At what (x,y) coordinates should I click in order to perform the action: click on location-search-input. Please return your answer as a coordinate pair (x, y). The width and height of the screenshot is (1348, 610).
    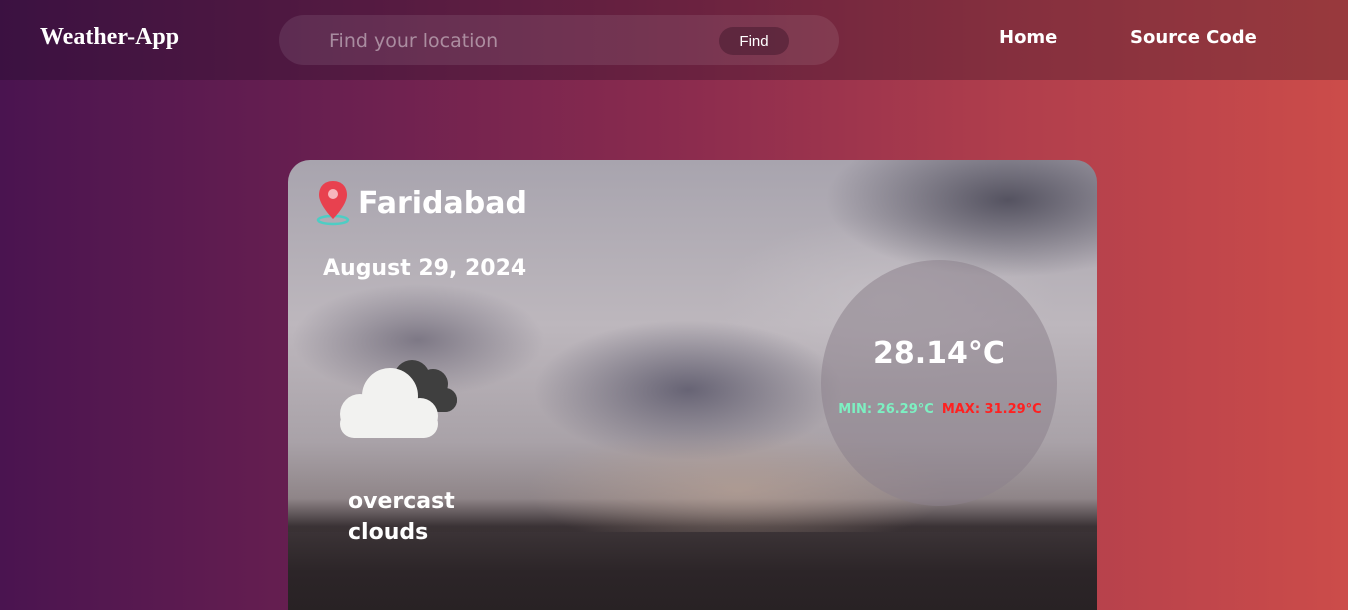
    Looking at the image, I should click on (519, 41).